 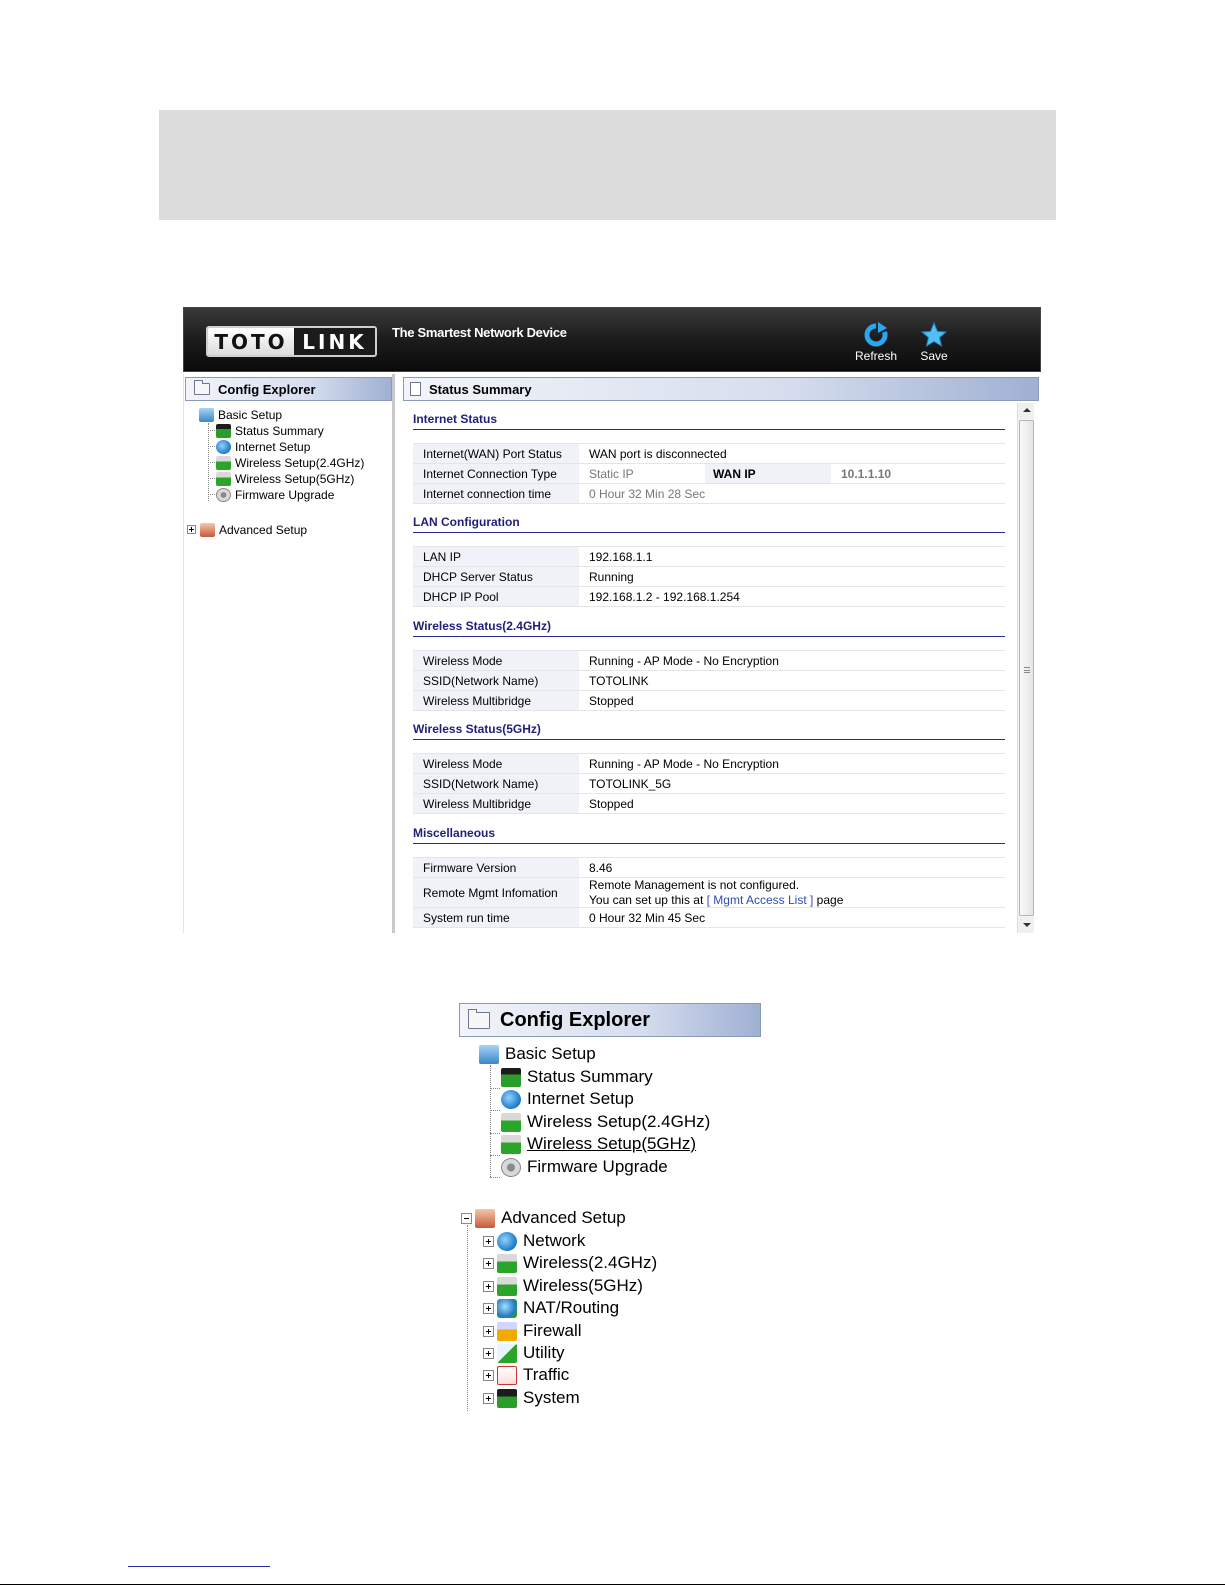 I want to click on row-value: TOTOLINK, so click(x=619, y=680).